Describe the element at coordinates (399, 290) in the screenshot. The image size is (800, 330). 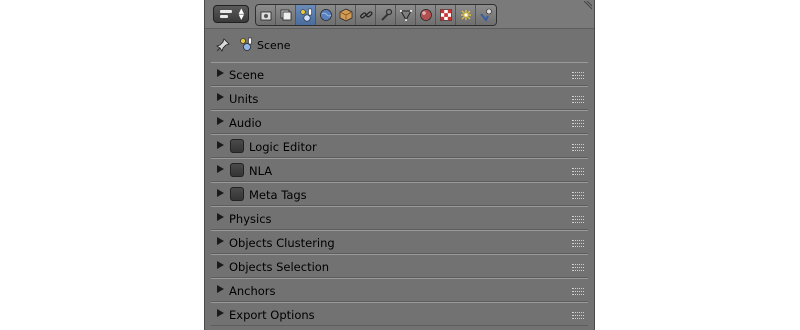
I see `panel-header-anchors: Anchors` at that location.